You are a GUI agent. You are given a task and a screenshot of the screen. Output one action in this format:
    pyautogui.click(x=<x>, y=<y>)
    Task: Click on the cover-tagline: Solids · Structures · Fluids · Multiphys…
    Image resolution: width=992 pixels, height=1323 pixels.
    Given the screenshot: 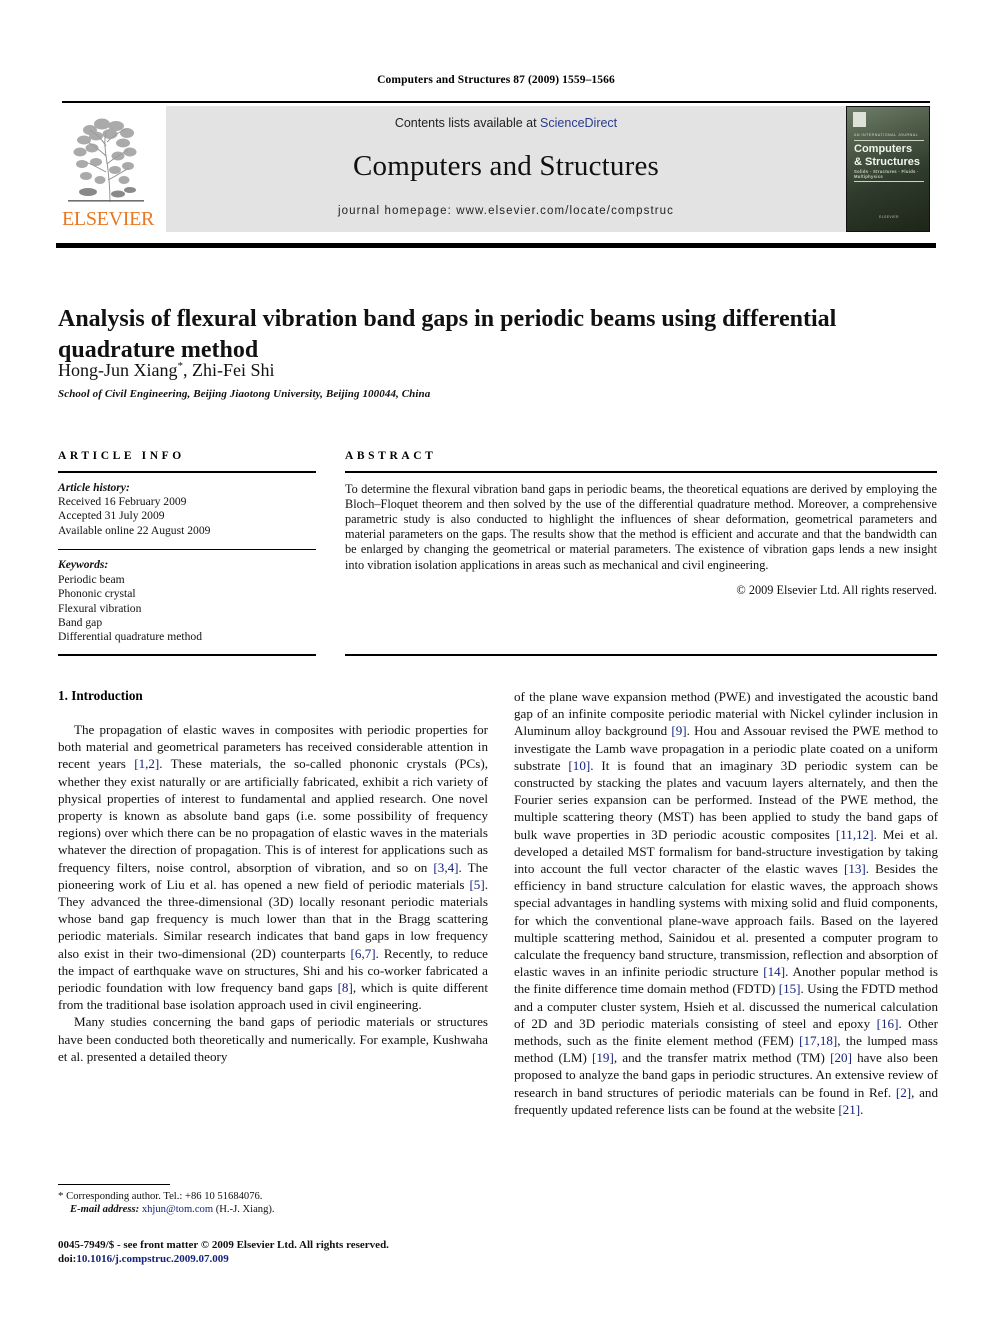 What is the action you would take?
    pyautogui.click(x=886, y=174)
    